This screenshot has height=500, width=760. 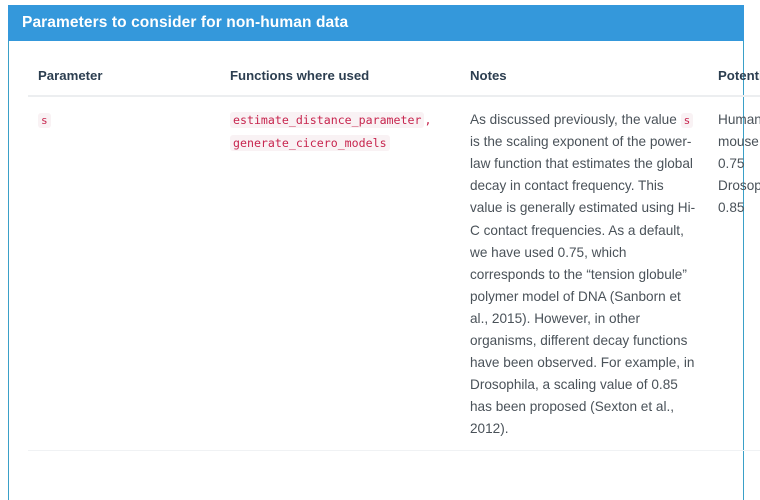 What do you see at coordinates (44, 121) in the screenshot?
I see `parameter-name-code: s` at bounding box center [44, 121].